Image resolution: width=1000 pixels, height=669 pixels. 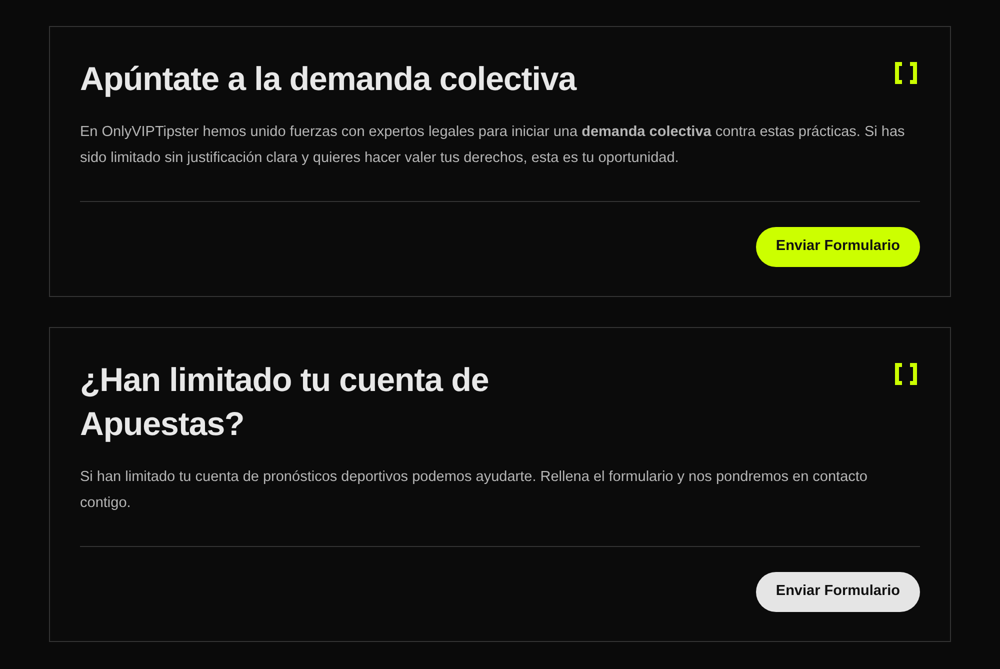 What do you see at coordinates (474, 490) in the screenshot?
I see `card-description: Si han limitado tu cuenta de pronósticos deportivos podemos ayudarte. Rellena el formulario y nos pondremos en contacto contigo.` at bounding box center [474, 490].